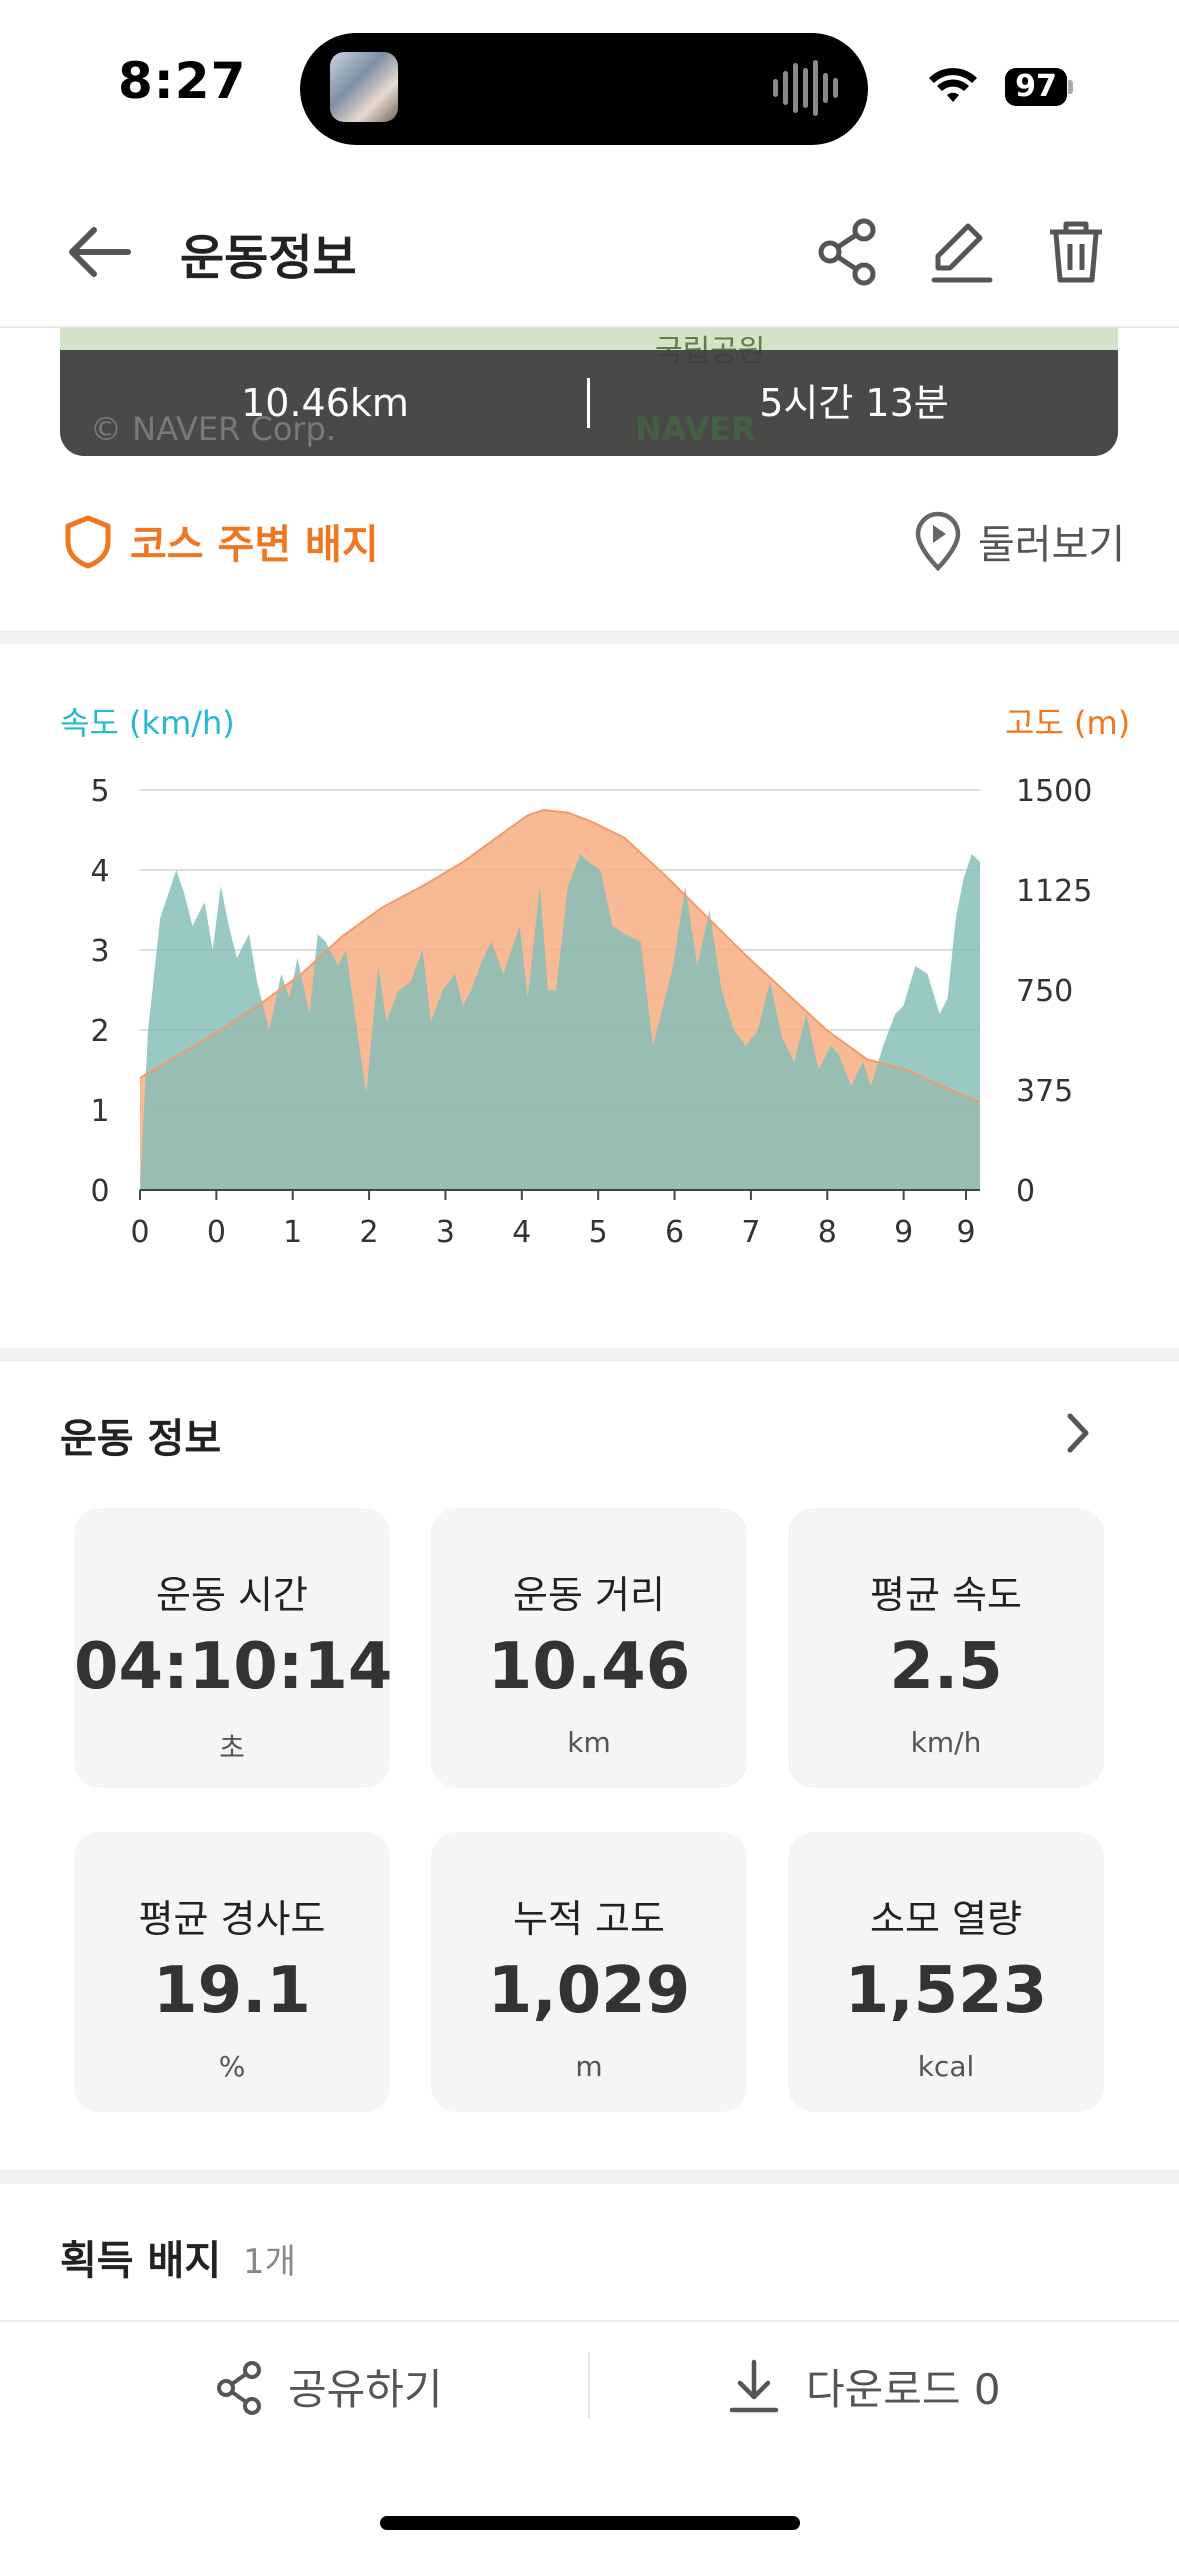 The height and width of the screenshot is (2556, 1179). What do you see at coordinates (1036, 87) in the screenshot?
I see `battery-indicator: 97` at bounding box center [1036, 87].